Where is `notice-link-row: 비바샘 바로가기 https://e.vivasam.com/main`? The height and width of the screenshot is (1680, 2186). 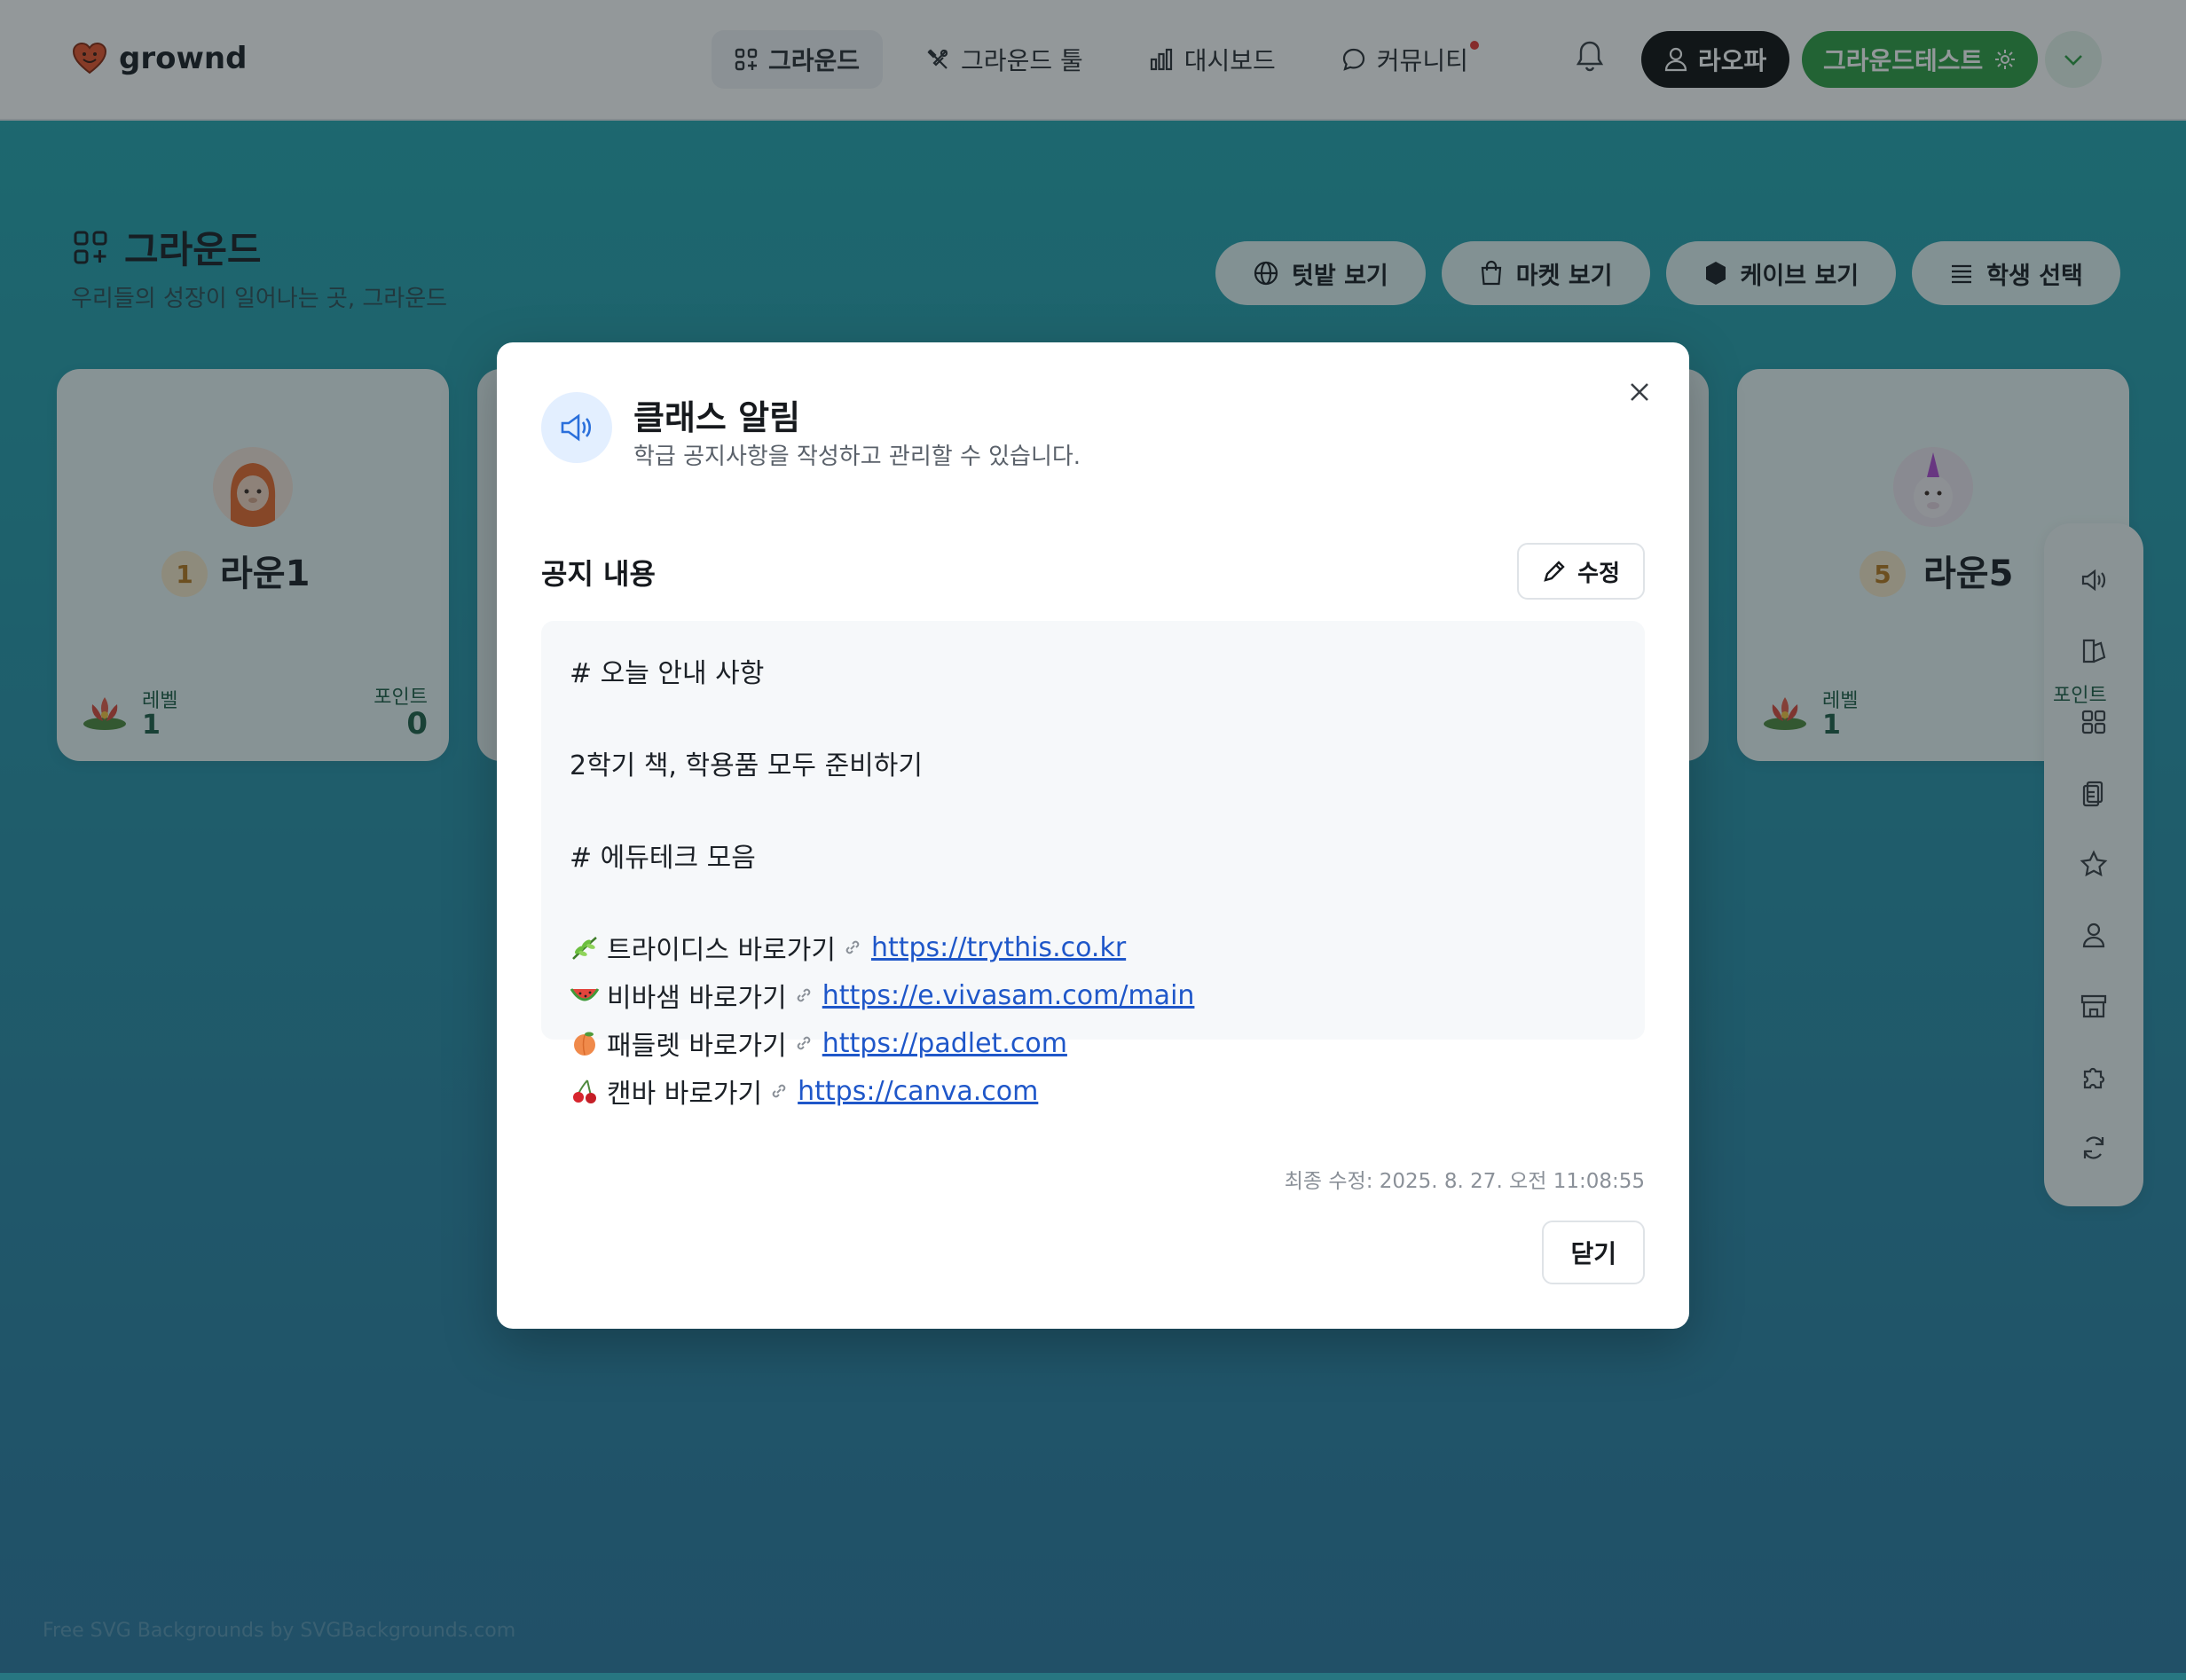
notice-link-row: 비바샘 바로가기 https://e.vivasam.com/main is located at coordinates (882, 995).